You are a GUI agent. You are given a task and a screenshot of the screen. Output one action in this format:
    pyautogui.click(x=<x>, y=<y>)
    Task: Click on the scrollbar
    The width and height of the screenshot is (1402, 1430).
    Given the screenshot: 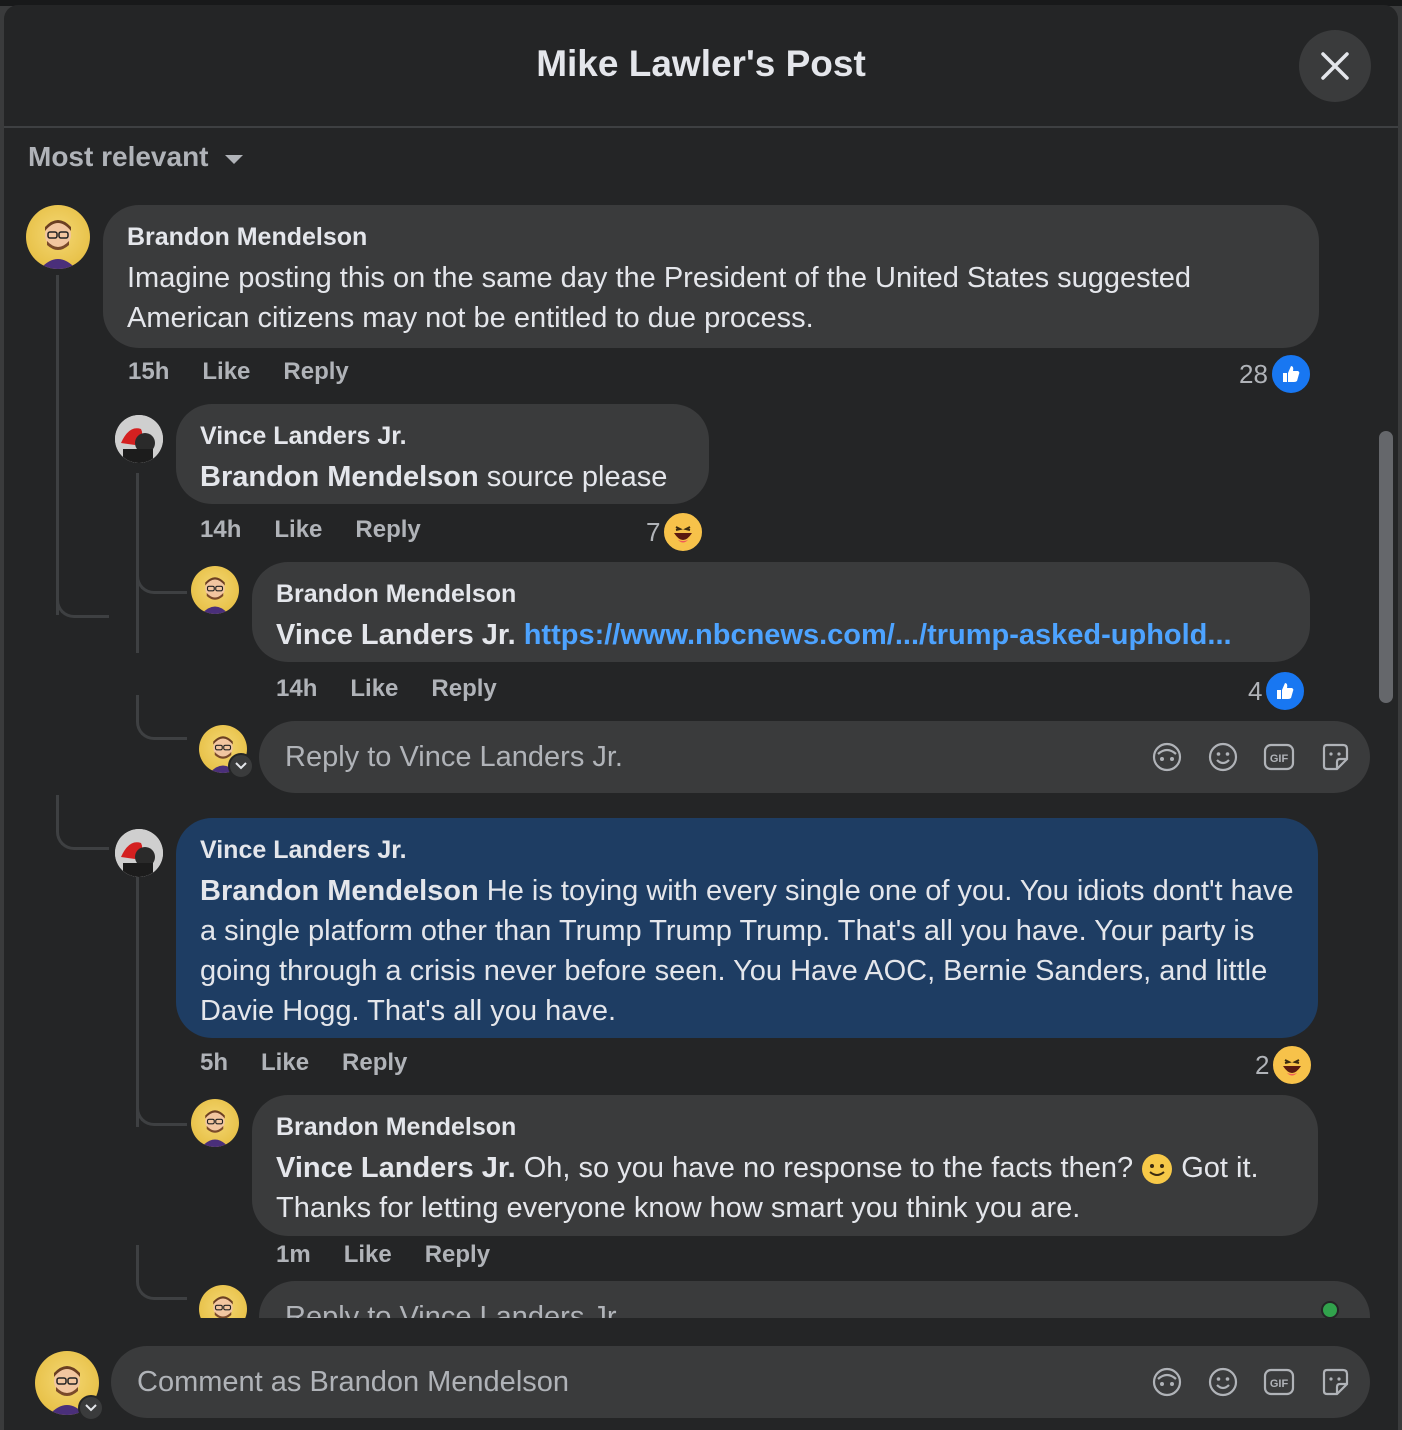 What is the action you would take?
    pyautogui.click(x=1386, y=567)
    